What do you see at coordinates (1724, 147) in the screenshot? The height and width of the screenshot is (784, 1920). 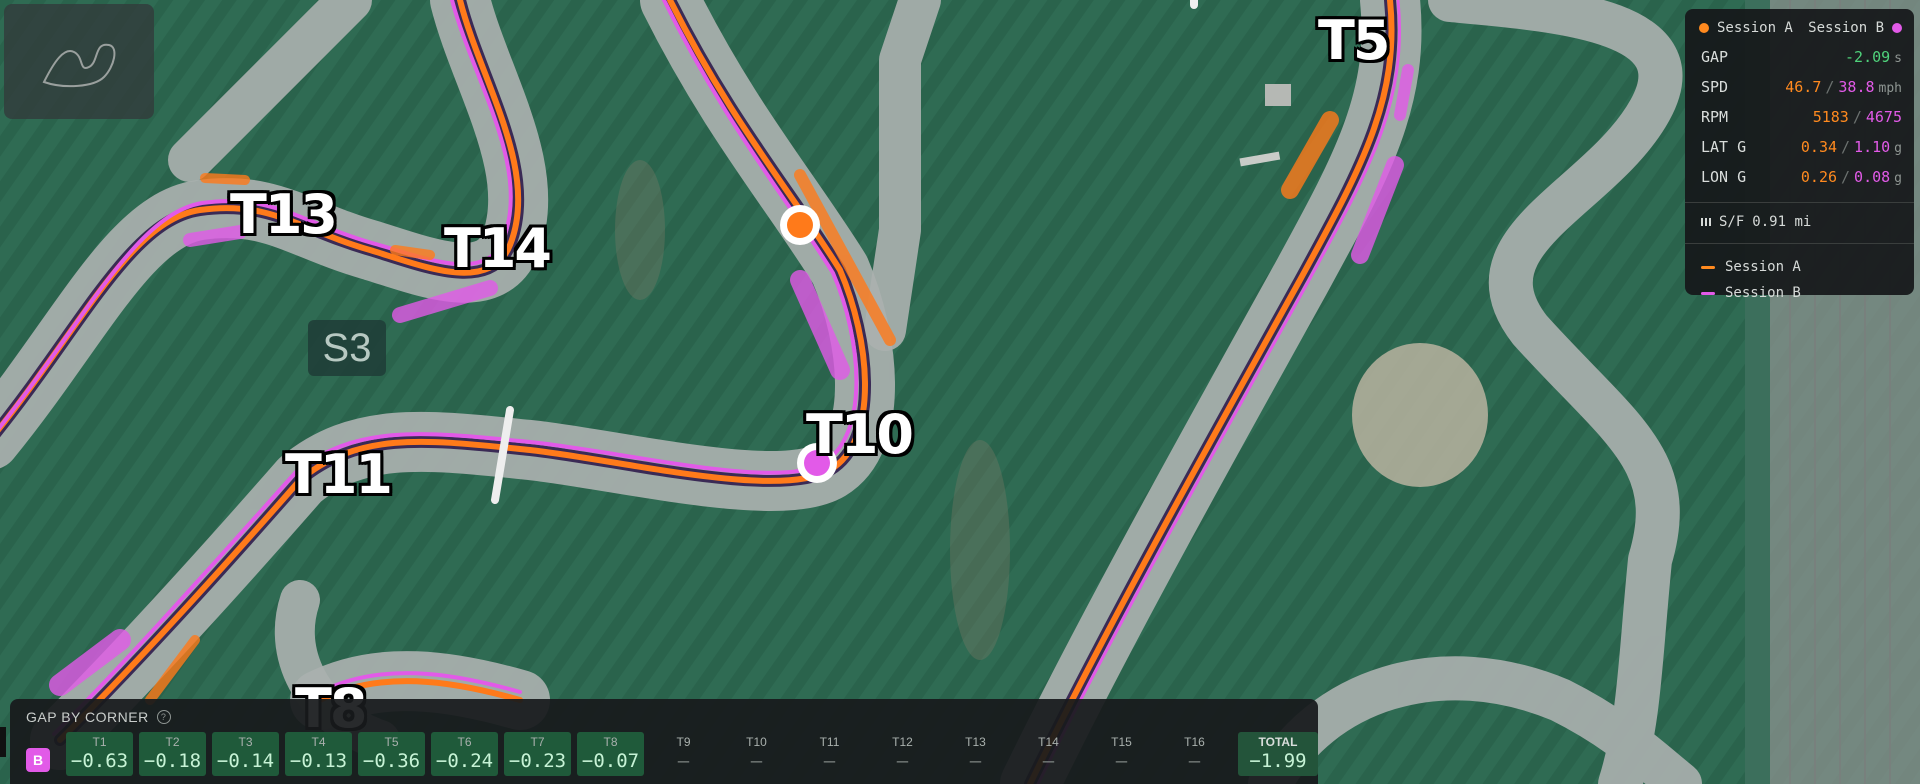 I see `telemetry-key: LAT G` at bounding box center [1724, 147].